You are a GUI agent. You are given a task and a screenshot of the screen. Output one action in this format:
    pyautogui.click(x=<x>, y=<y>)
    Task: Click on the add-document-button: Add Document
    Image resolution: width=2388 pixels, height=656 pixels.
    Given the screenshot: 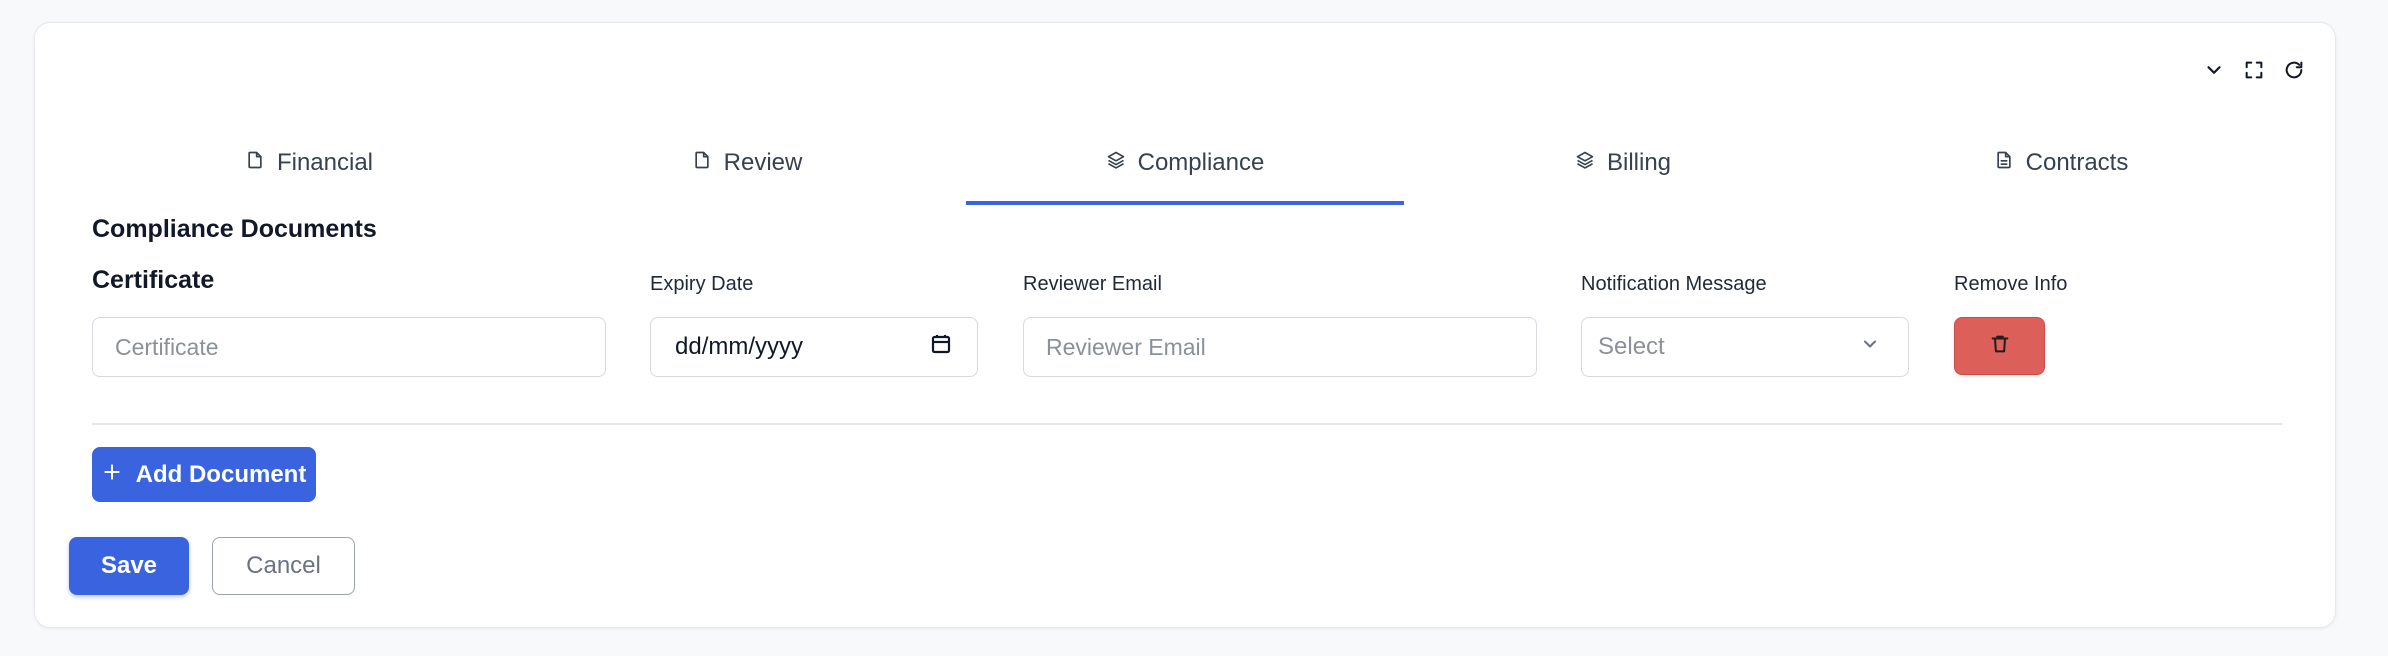 What is the action you would take?
    pyautogui.click(x=204, y=474)
    